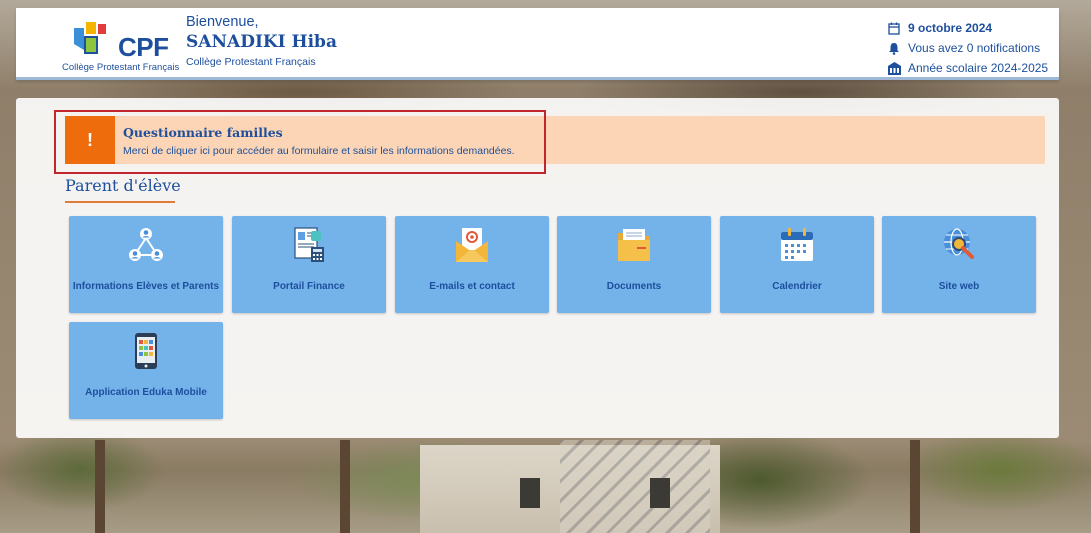  I want to click on bell-icon, so click(894, 48).